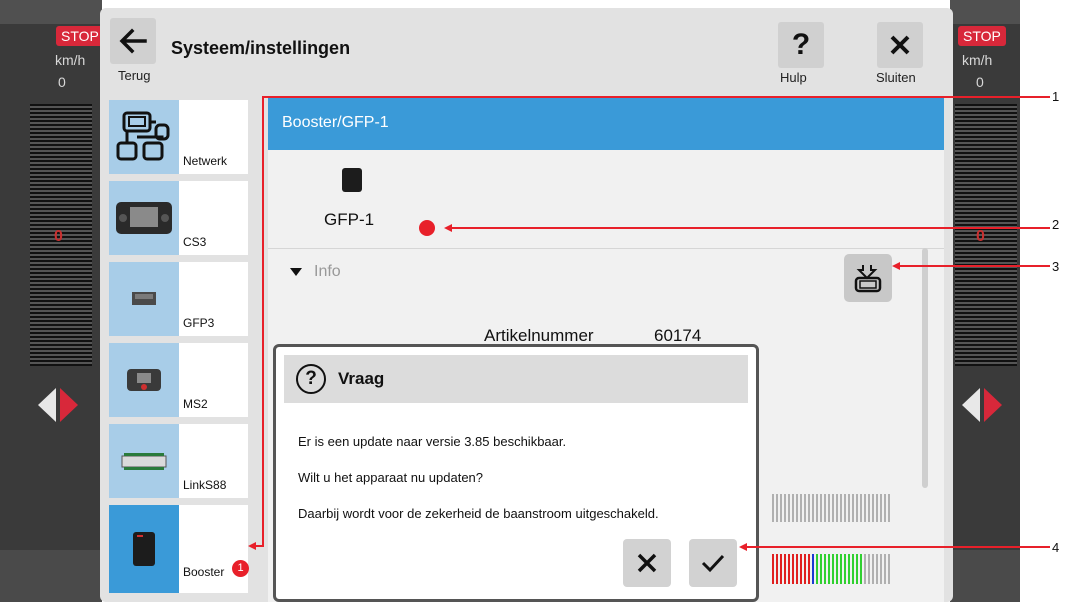 The width and height of the screenshot is (1065, 602). I want to click on booster-notification-badge: 1, so click(240, 568).